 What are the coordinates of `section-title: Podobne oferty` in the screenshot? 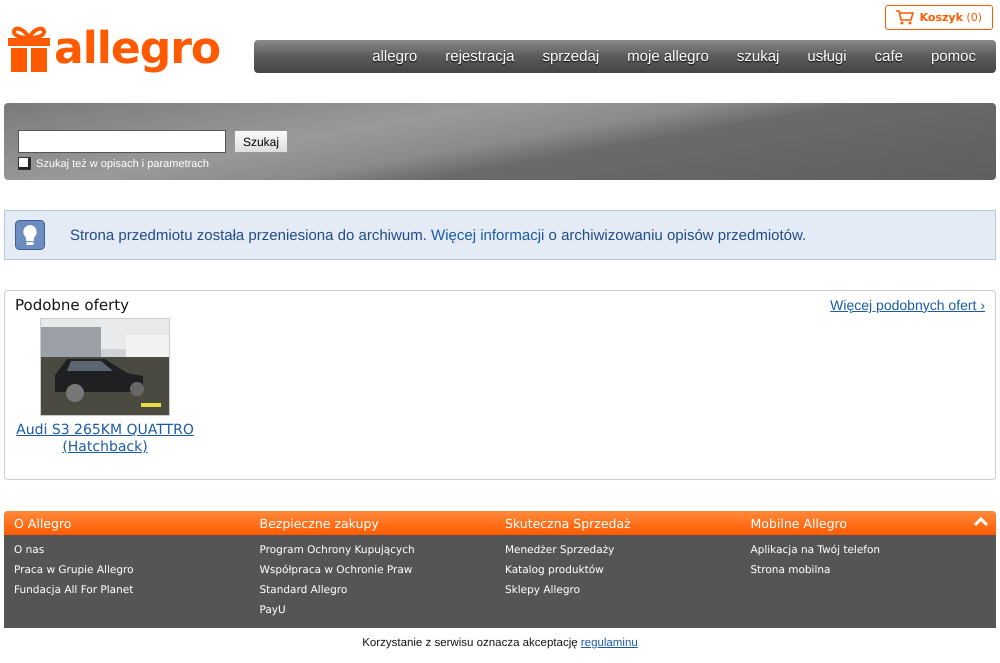 It's located at (72, 305).